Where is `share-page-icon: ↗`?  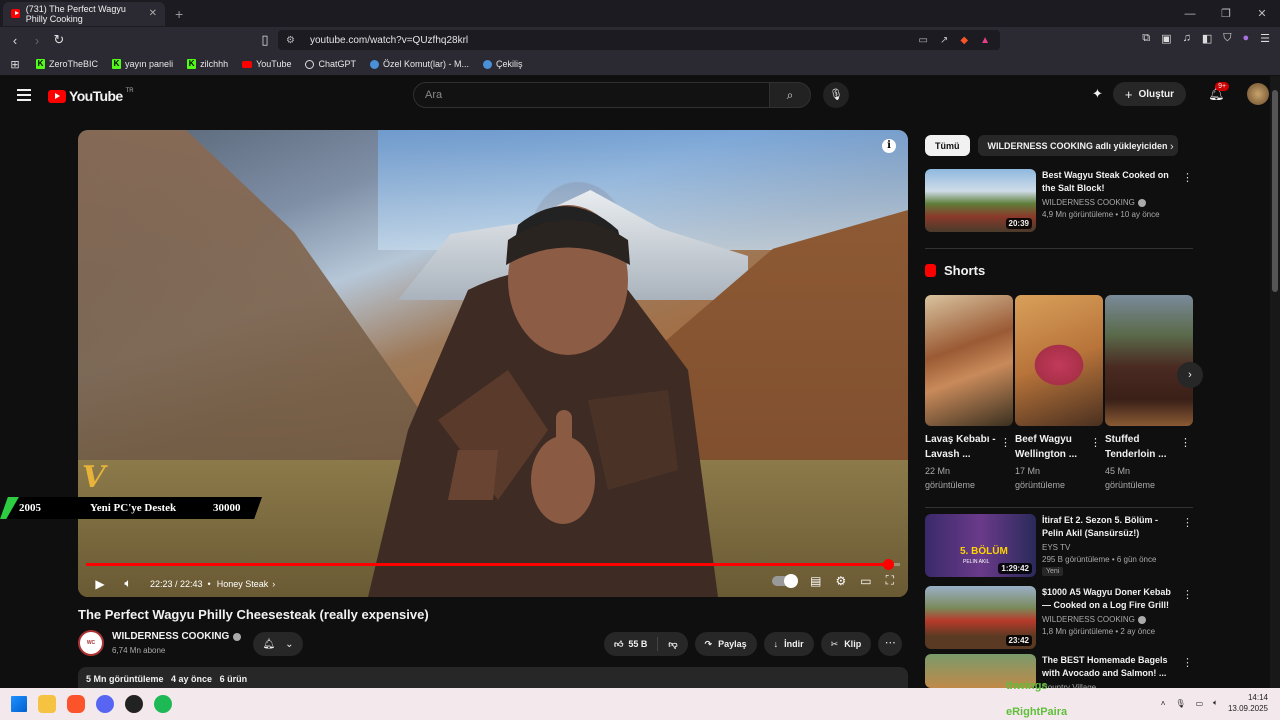 share-page-icon: ↗ is located at coordinates (944, 40).